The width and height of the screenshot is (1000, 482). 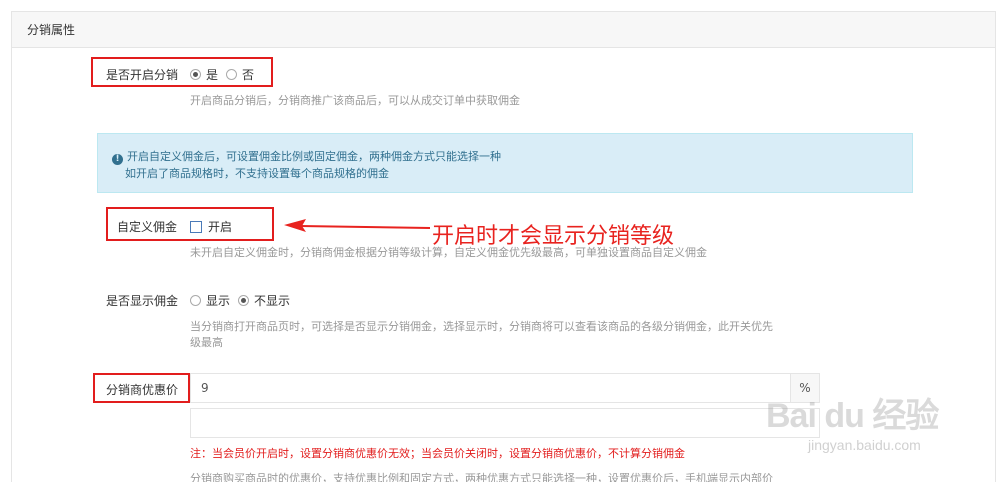 What do you see at coordinates (264, 300) in the screenshot?
I see `radio-option-hide: 不显示` at bounding box center [264, 300].